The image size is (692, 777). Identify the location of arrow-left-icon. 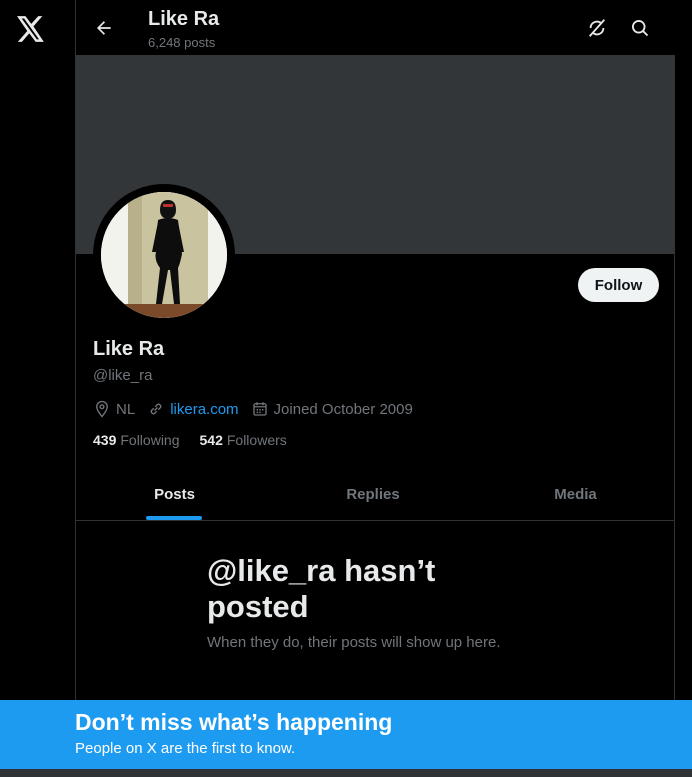
(104, 28).